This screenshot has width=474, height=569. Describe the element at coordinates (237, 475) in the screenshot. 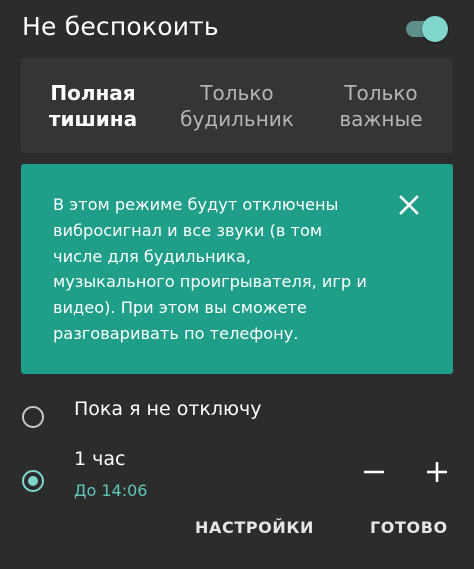

I see `option-one-hour: 1 час До 14:06` at that location.